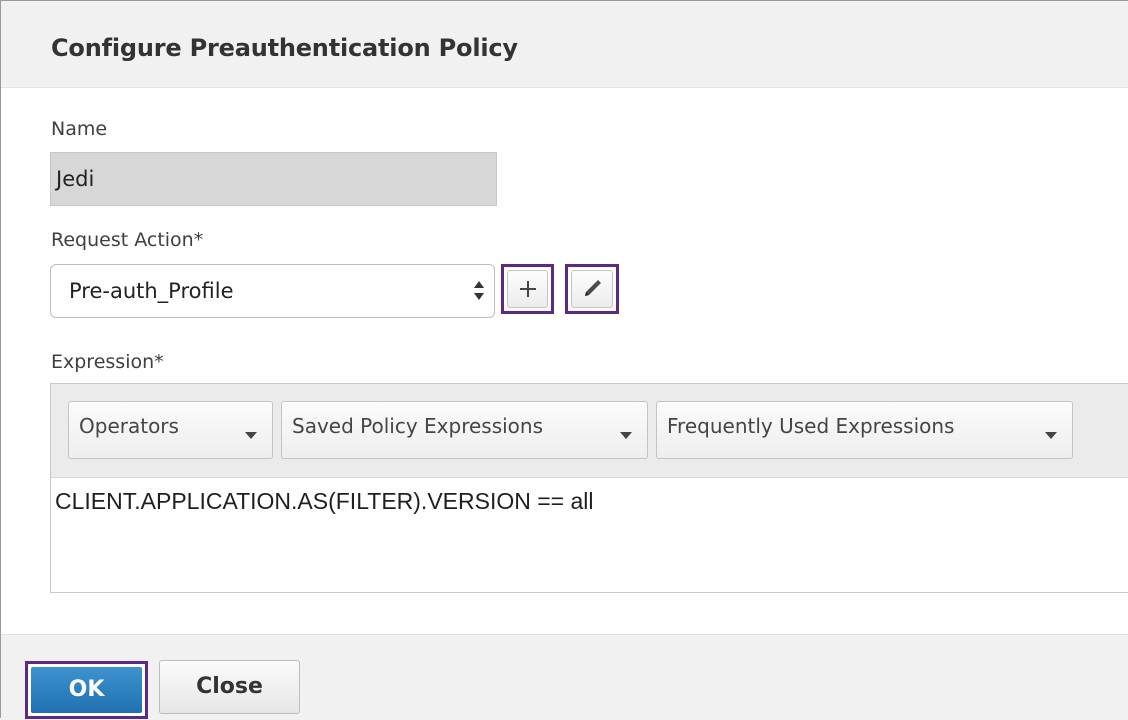  What do you see at coordinates (272, 291) in the screenshot?
I see `request-action-select: Pre-auth_Profile` at bounding box center [272, 291].